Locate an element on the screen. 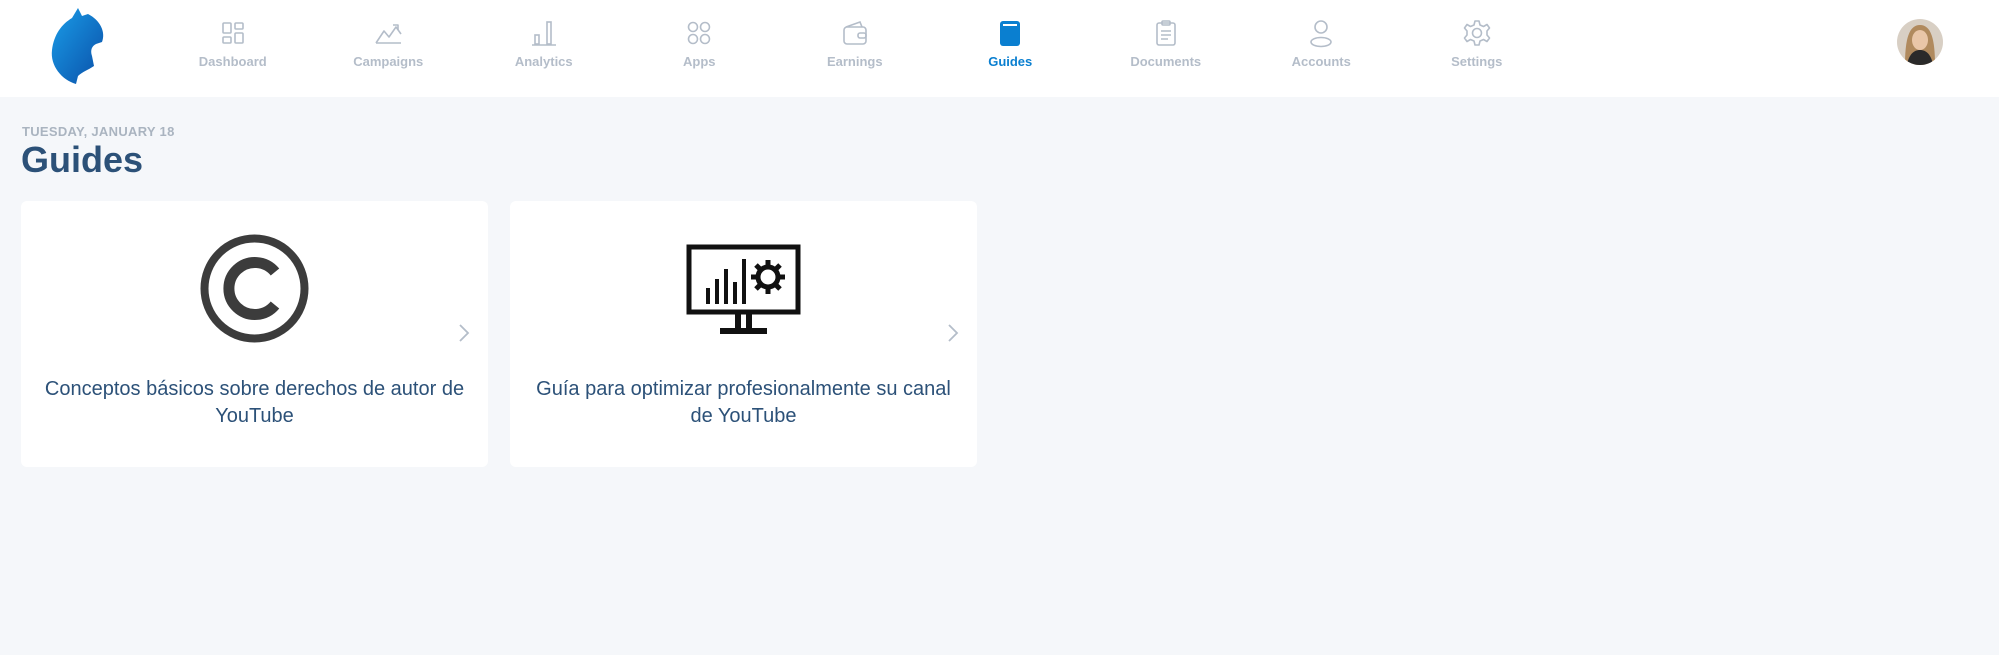  user-avatar is located at coordinates (1920, 42).